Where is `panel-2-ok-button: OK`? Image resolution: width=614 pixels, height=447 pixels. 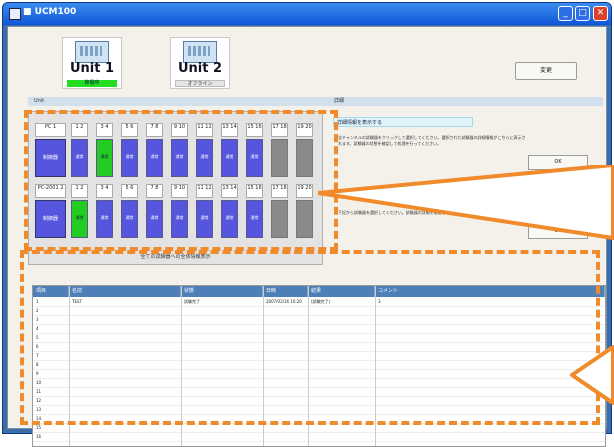
panel-2-ok-button: OK is located at coordinates (558, 231).